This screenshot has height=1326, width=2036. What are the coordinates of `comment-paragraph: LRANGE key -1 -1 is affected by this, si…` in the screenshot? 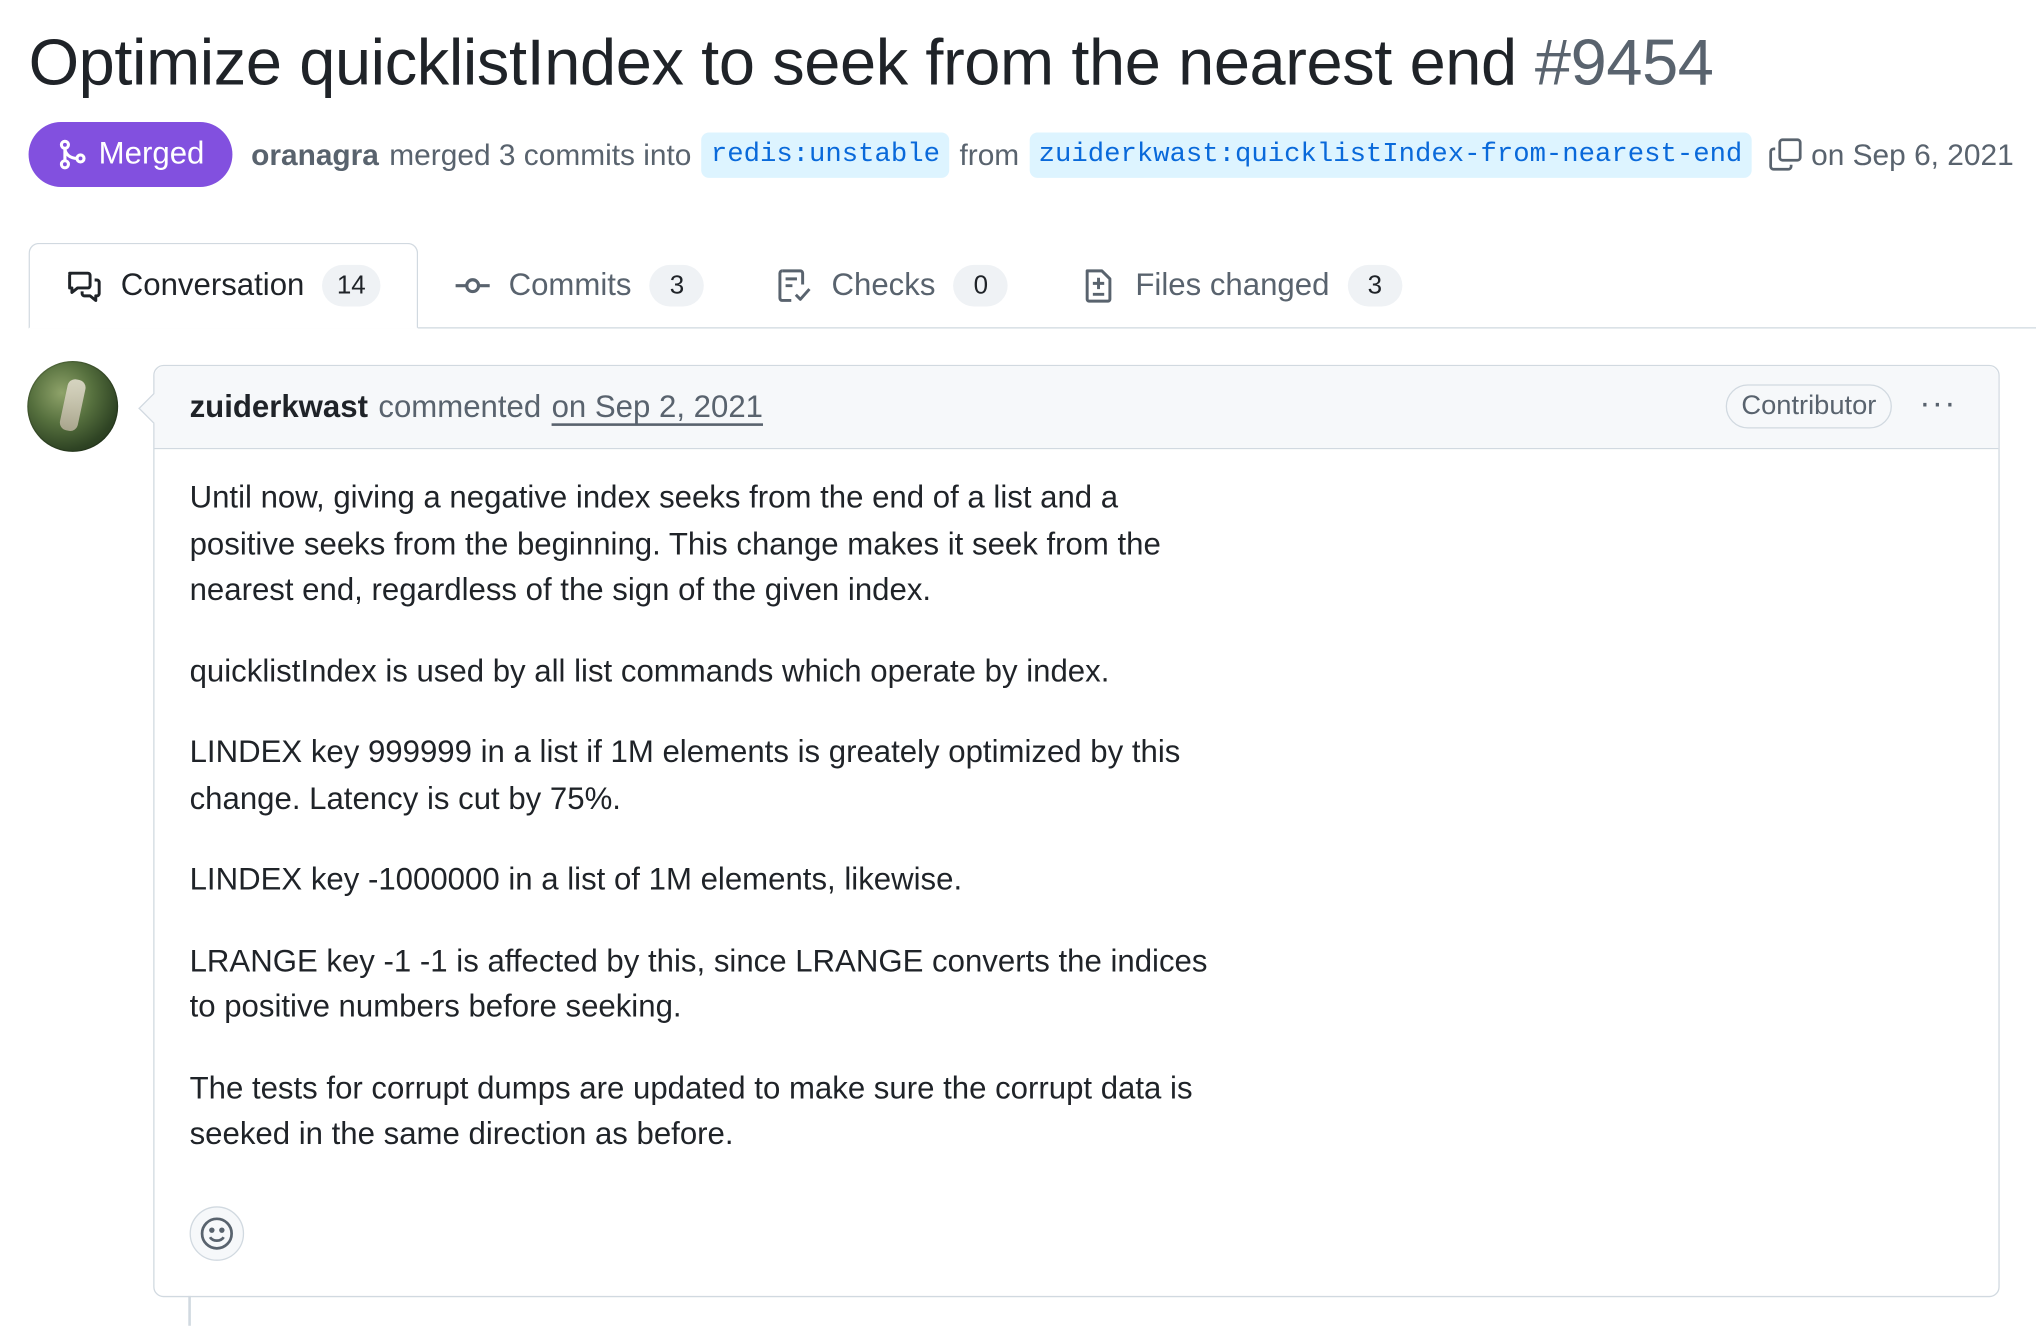 It's located at (698, 984).